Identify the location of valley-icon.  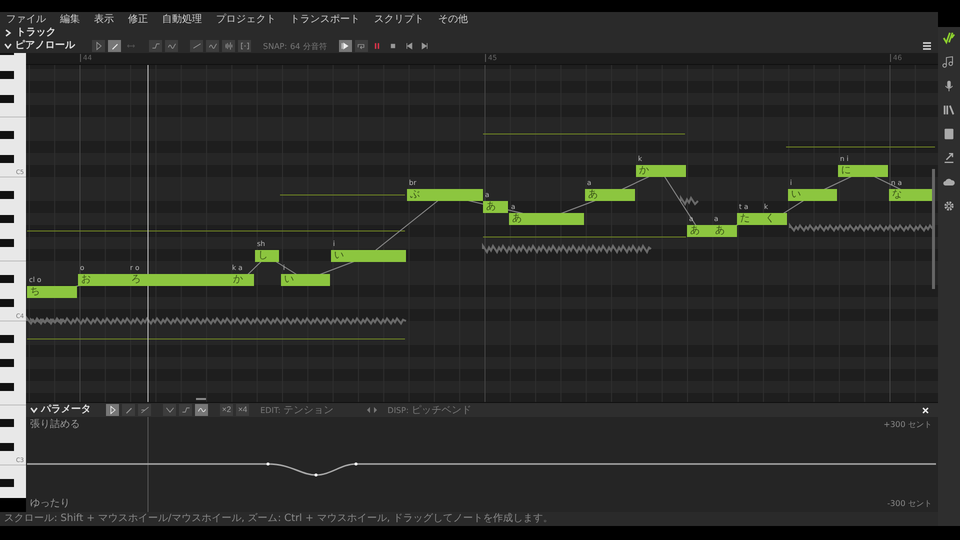
(169, 410).